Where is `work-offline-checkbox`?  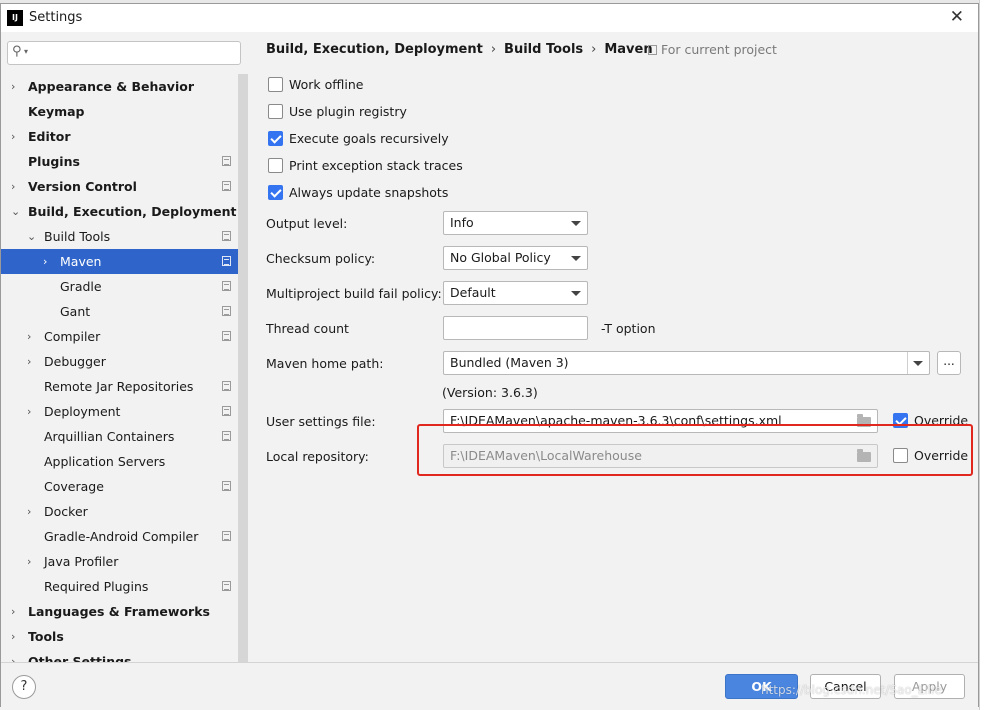
work-offline-checkbox is located at coordinates (275, 84).